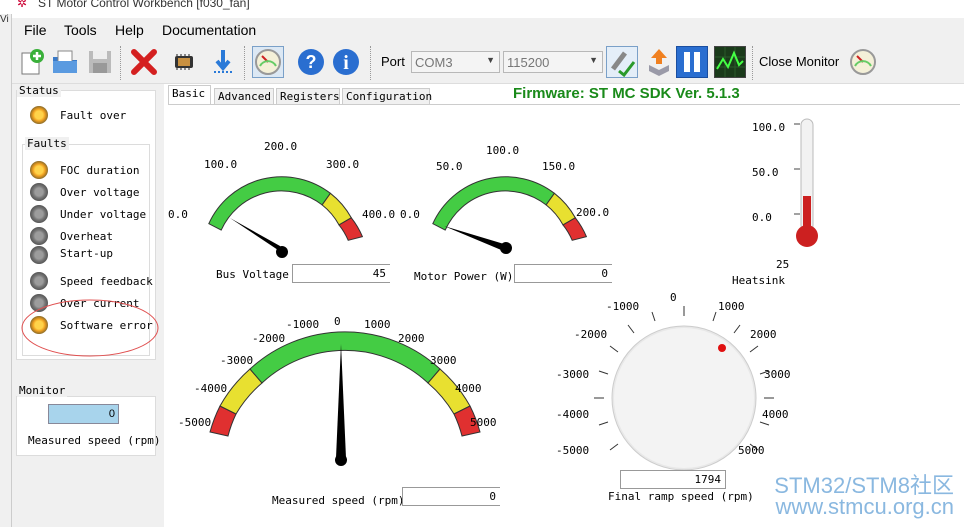  Describe the element at coordinates (752, 63) in the screenshot. I see `toolbar-separator` at that location.